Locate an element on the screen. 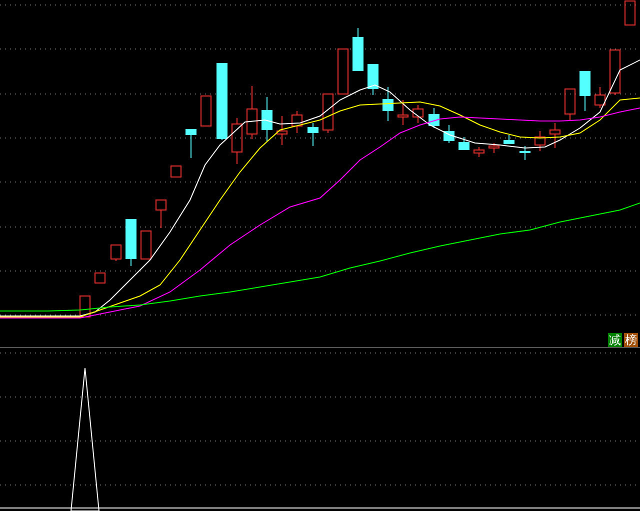 The height and width of the screenshot is (511, 640). signal-tag: 榜 is located at coordinates (631, 340).